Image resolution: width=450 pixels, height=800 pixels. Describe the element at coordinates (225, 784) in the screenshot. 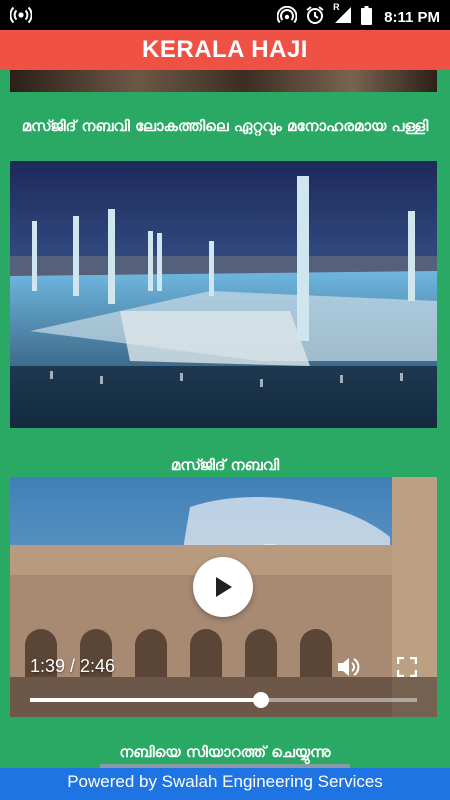

I see `footer-credit: Powered by Swalah Engineering Services` at that location.